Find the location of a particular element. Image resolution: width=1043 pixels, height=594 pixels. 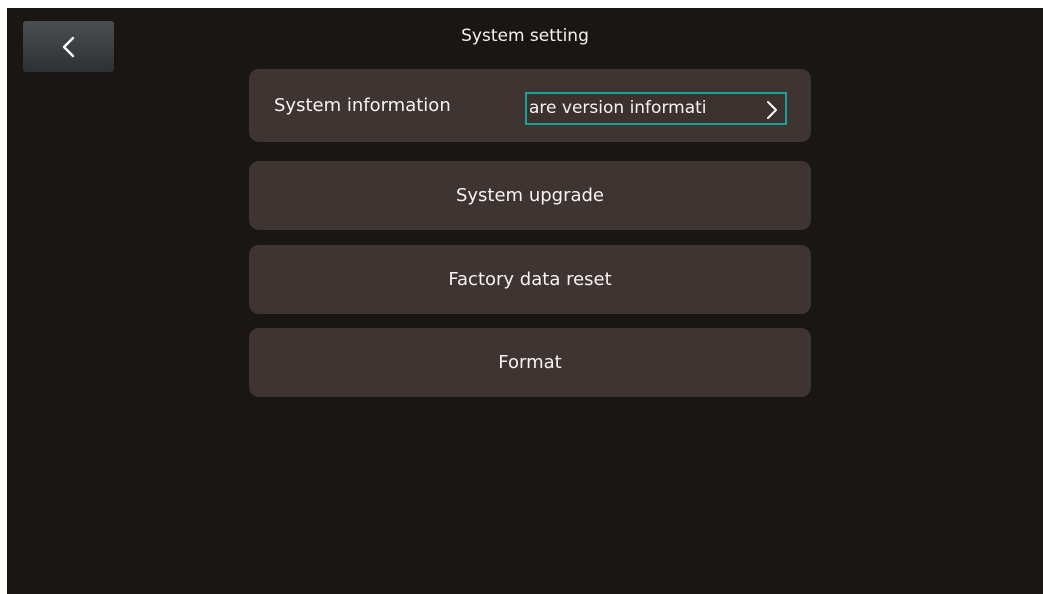

format-button: Format is located at coordinates (530, 362).